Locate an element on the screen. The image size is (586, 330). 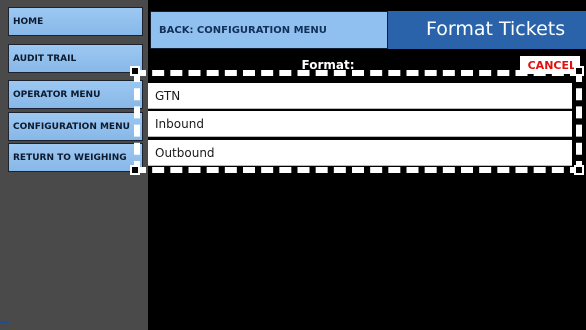
format-option-inbound: Inbound is located at coordinates (360, 124).